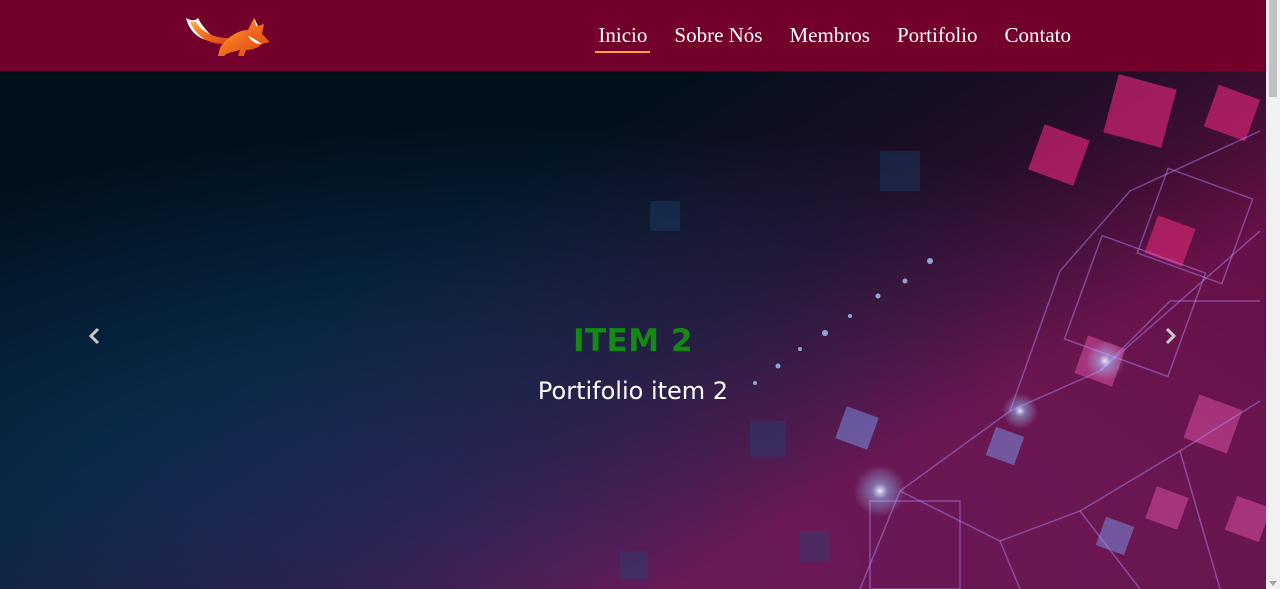 This screenshot has width=1280, height=589. Describe the element at coordinates (1273, 294) in the screenshot. I see `page-scrollbar` at that location.